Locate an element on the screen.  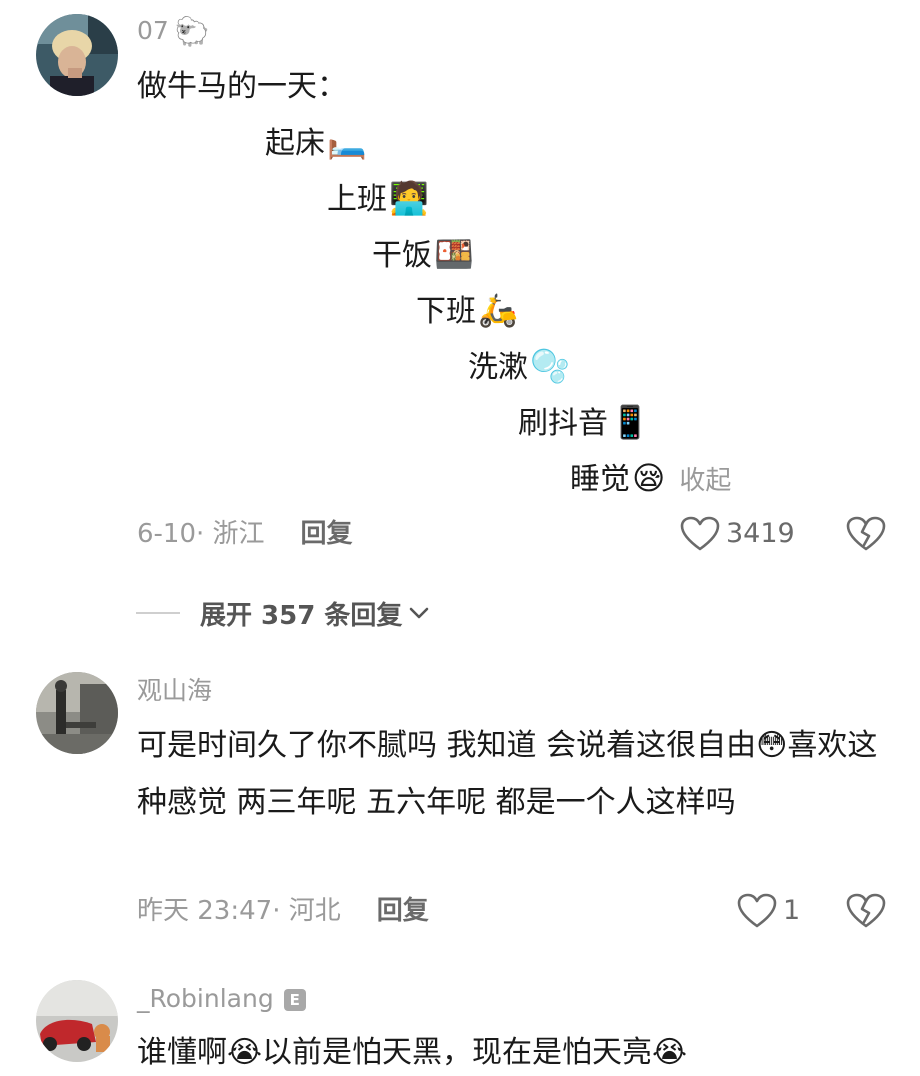
step-line: 干饭🍱 is located at coordinates (423, 255).